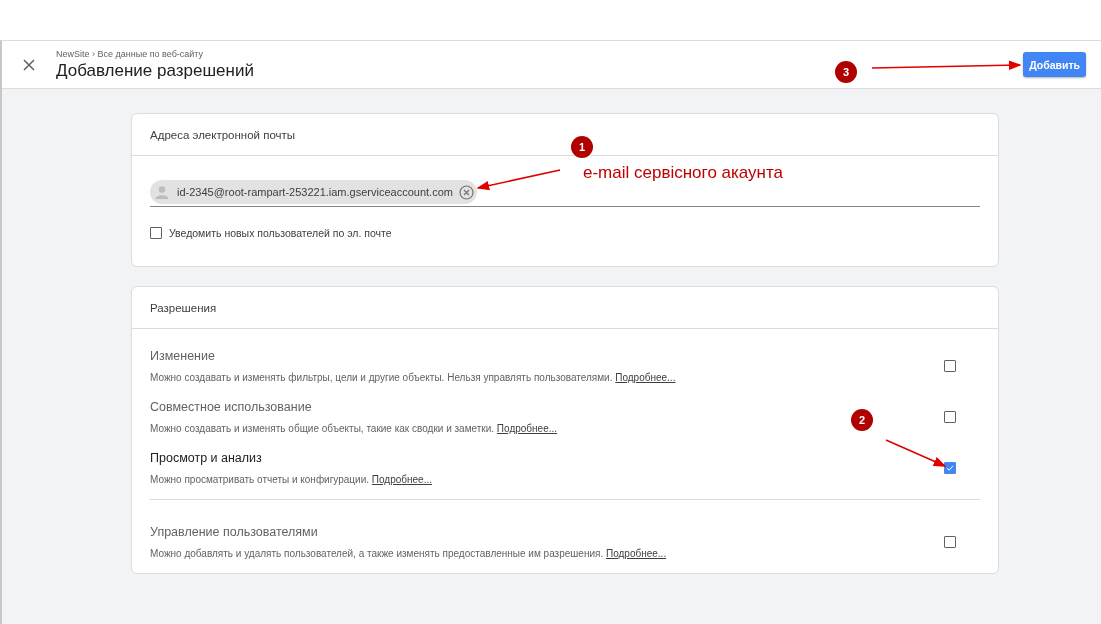 The height and width of the screenshot is (624, 1101). I want to click on permission-title: Изменение, so click(182, 355).